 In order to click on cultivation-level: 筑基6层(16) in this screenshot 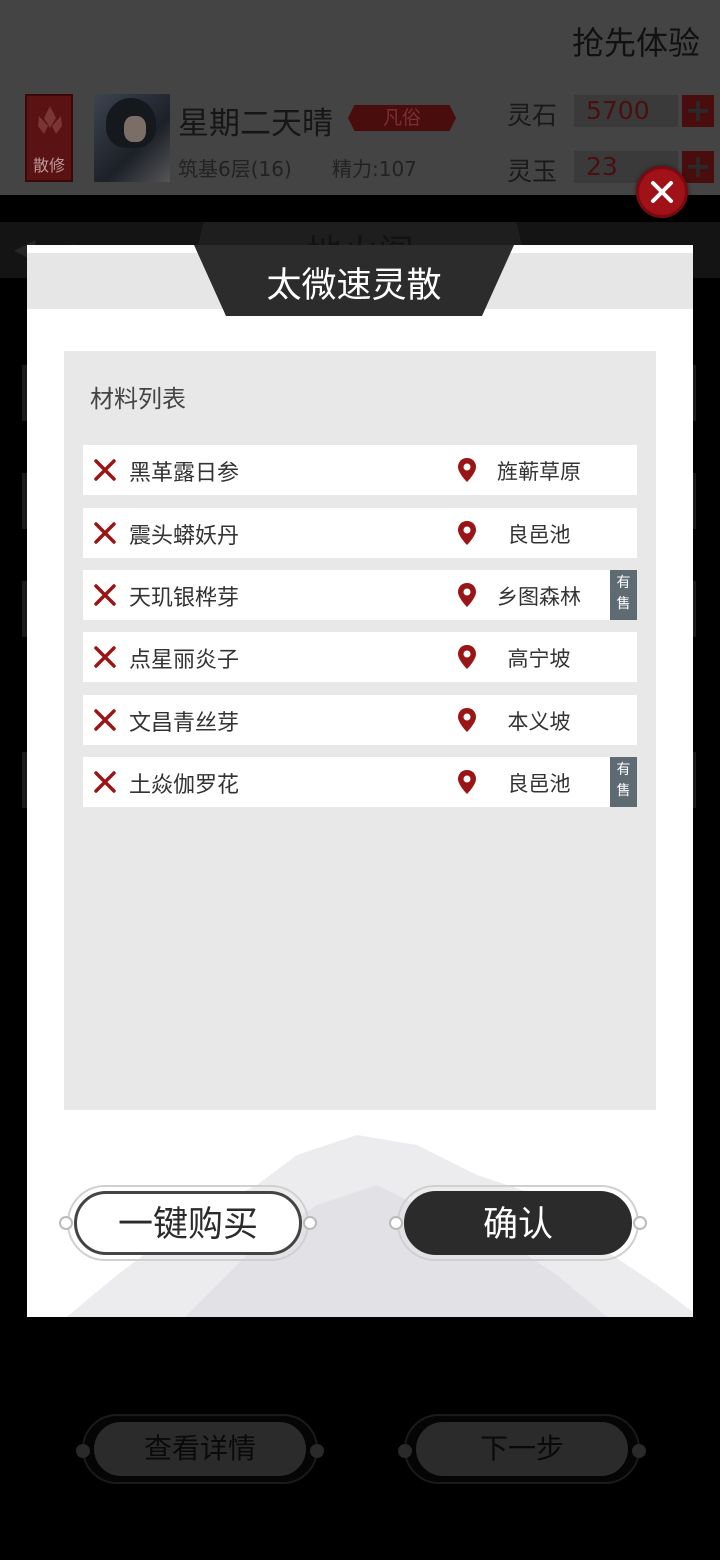, I will do `click(235, 169)`.